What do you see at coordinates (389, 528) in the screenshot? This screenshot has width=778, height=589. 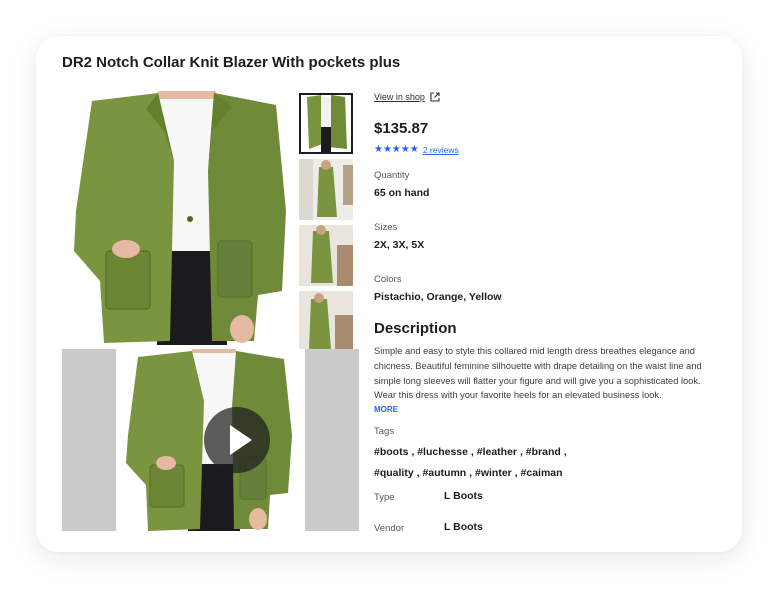 I see `vendor-label: Vendor` at bounding box center [389, 528].